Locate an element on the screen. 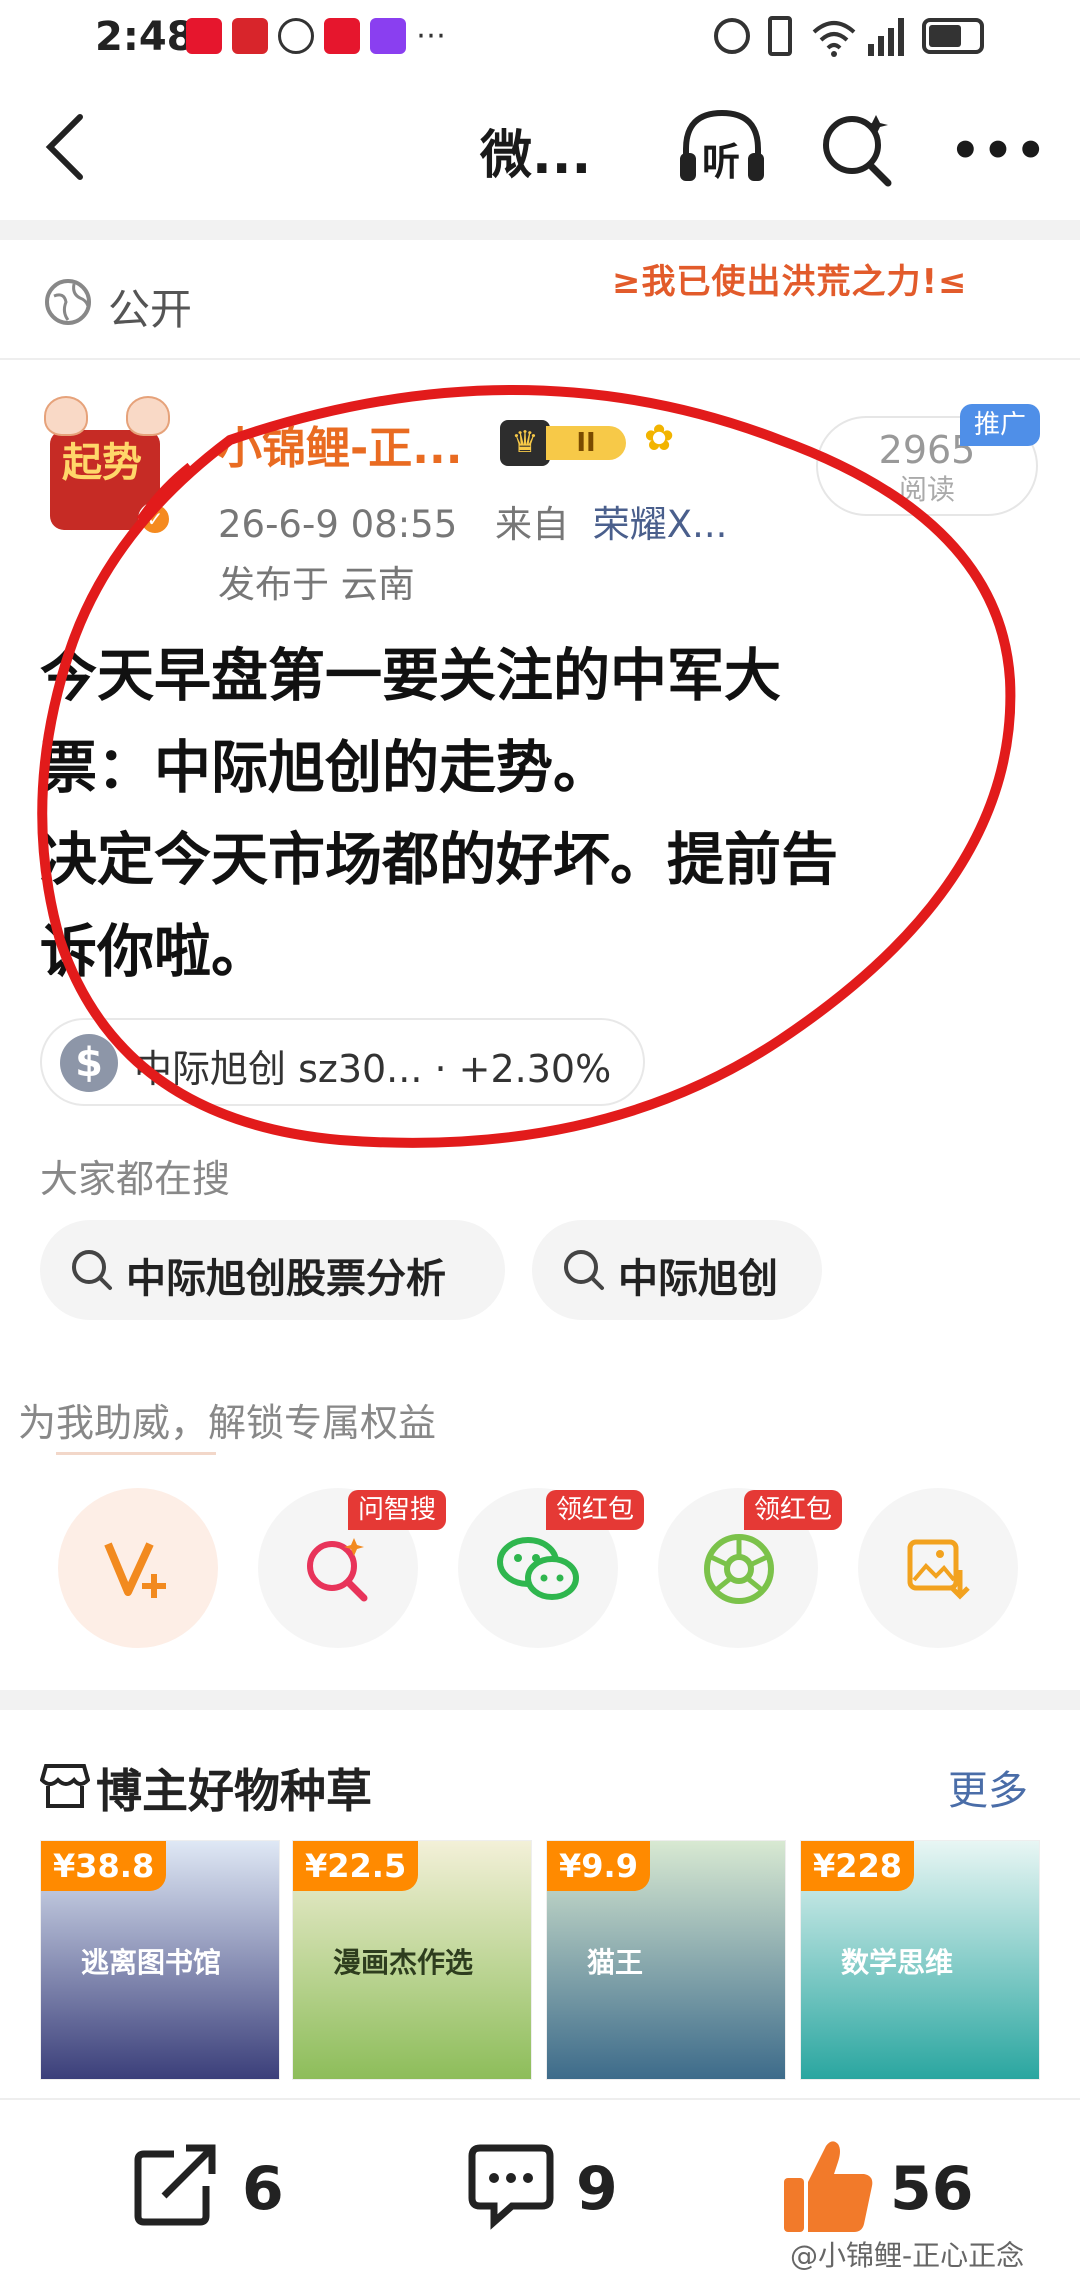 The height and width of the screenshot is (2280, 1080). search-suggestion-chip: 中际旭创 is located at coordinates (677, 1270).